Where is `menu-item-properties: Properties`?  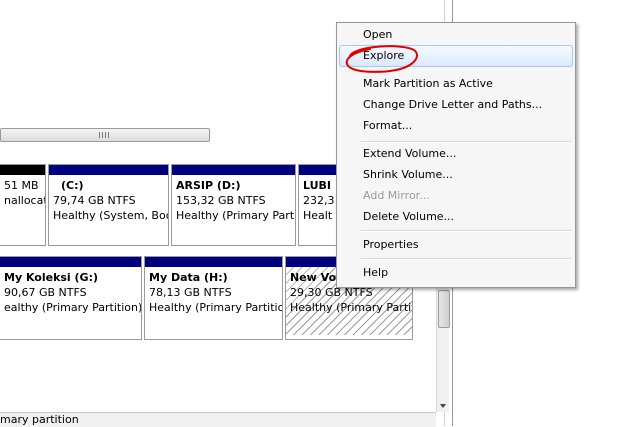 menu-item-properties: Properties is located at coordinates (391, 245).